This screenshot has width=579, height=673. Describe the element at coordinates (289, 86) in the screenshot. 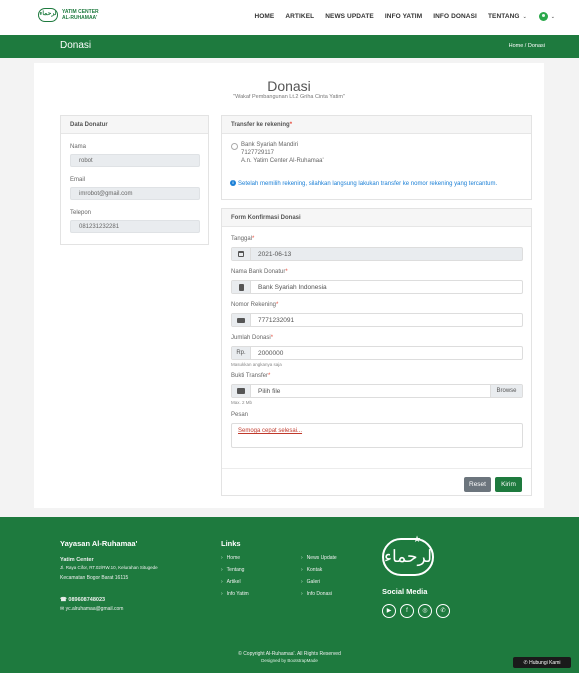

I see `donation-heading: Donasi` at that location.